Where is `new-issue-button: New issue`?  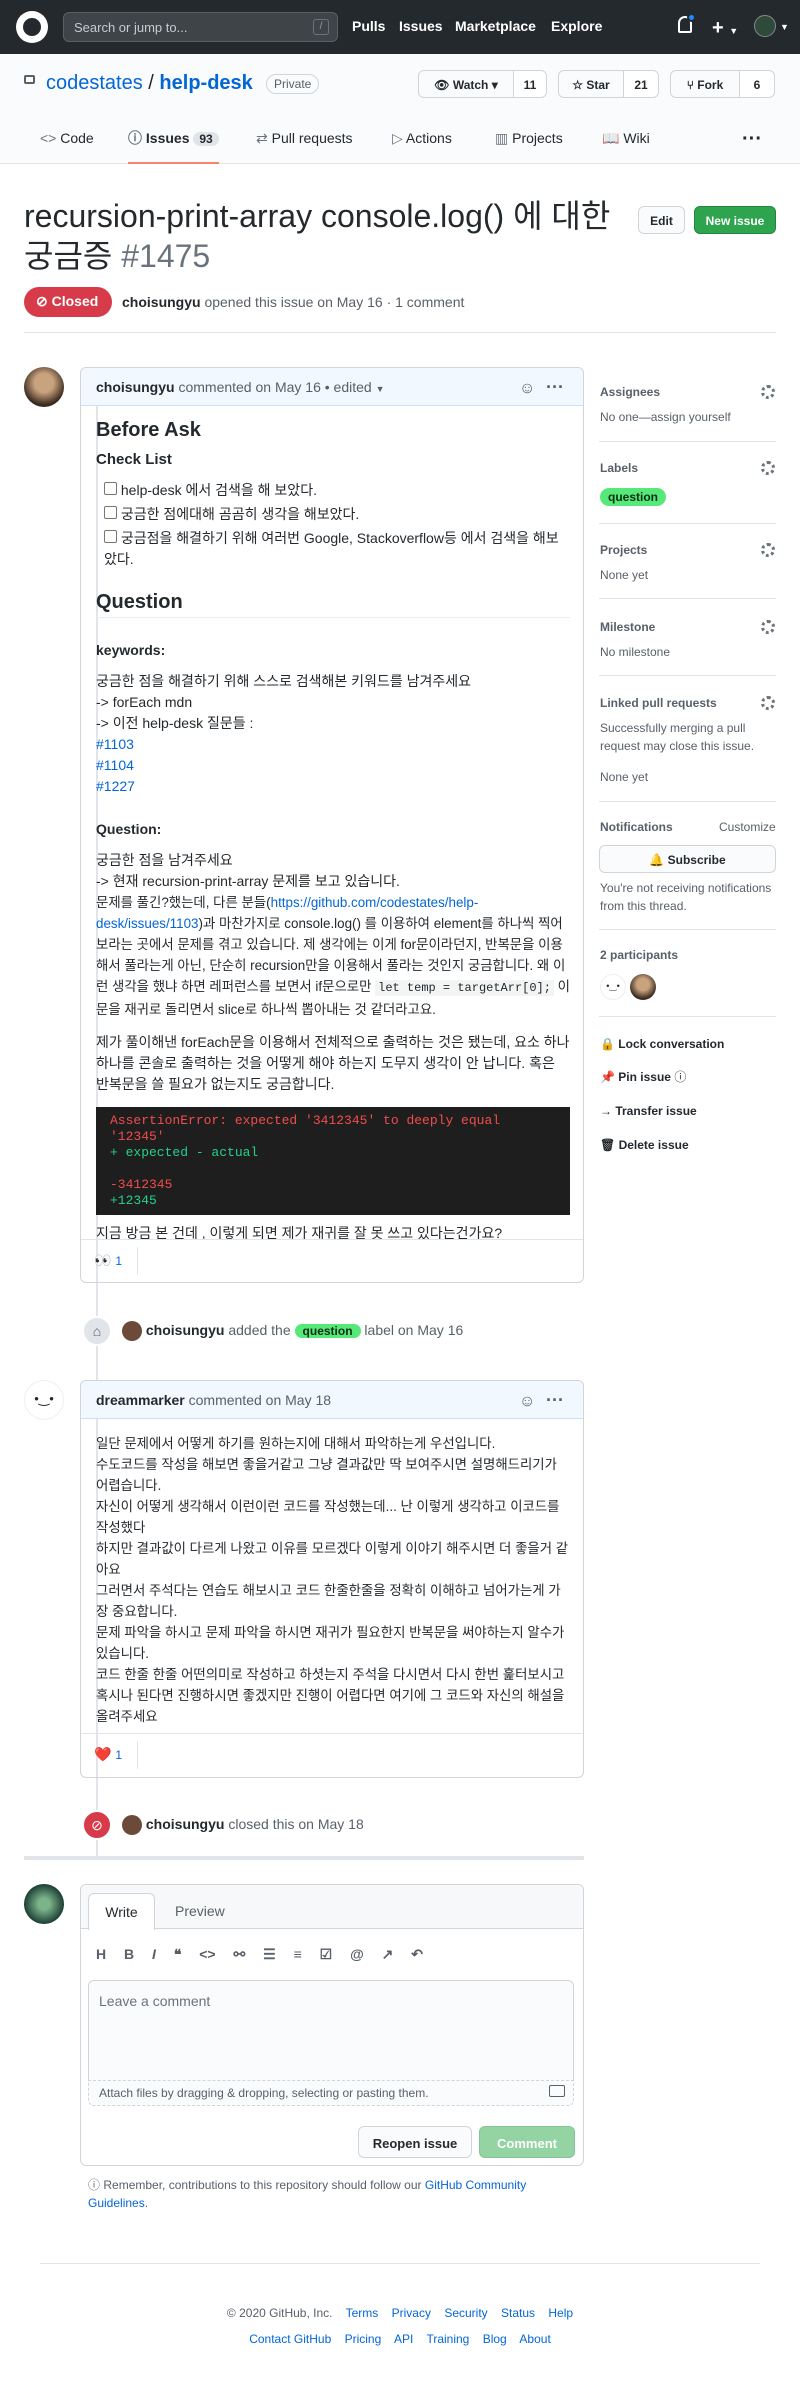
new-issue-button: New issue is located at coordinates (735, 220).